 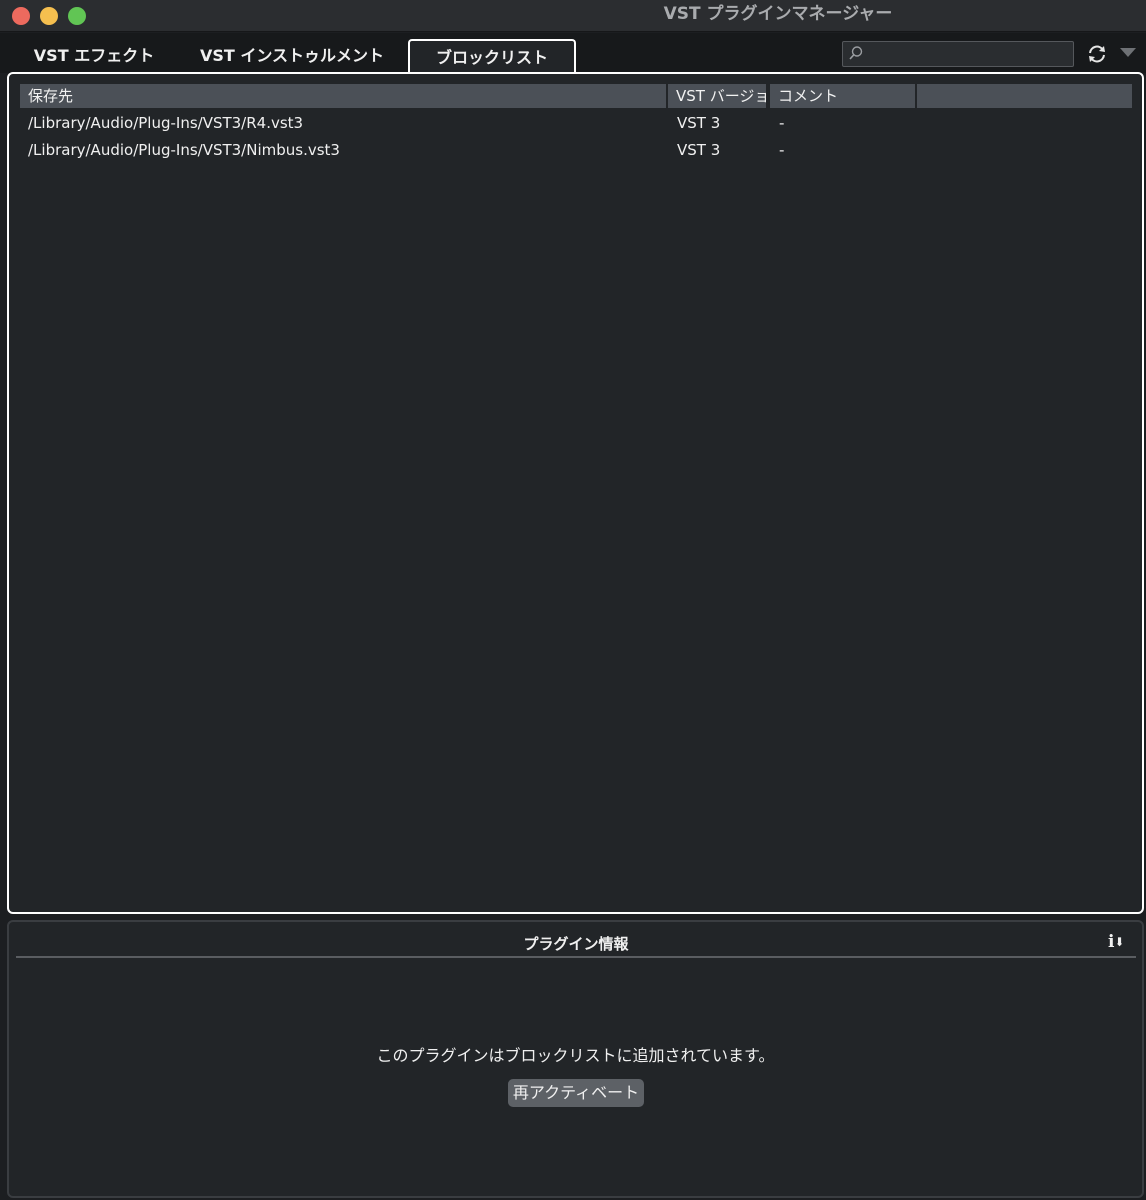 I want to click on table-header: 保存先 VST バージョン コメント, so click(x=576, y=96).